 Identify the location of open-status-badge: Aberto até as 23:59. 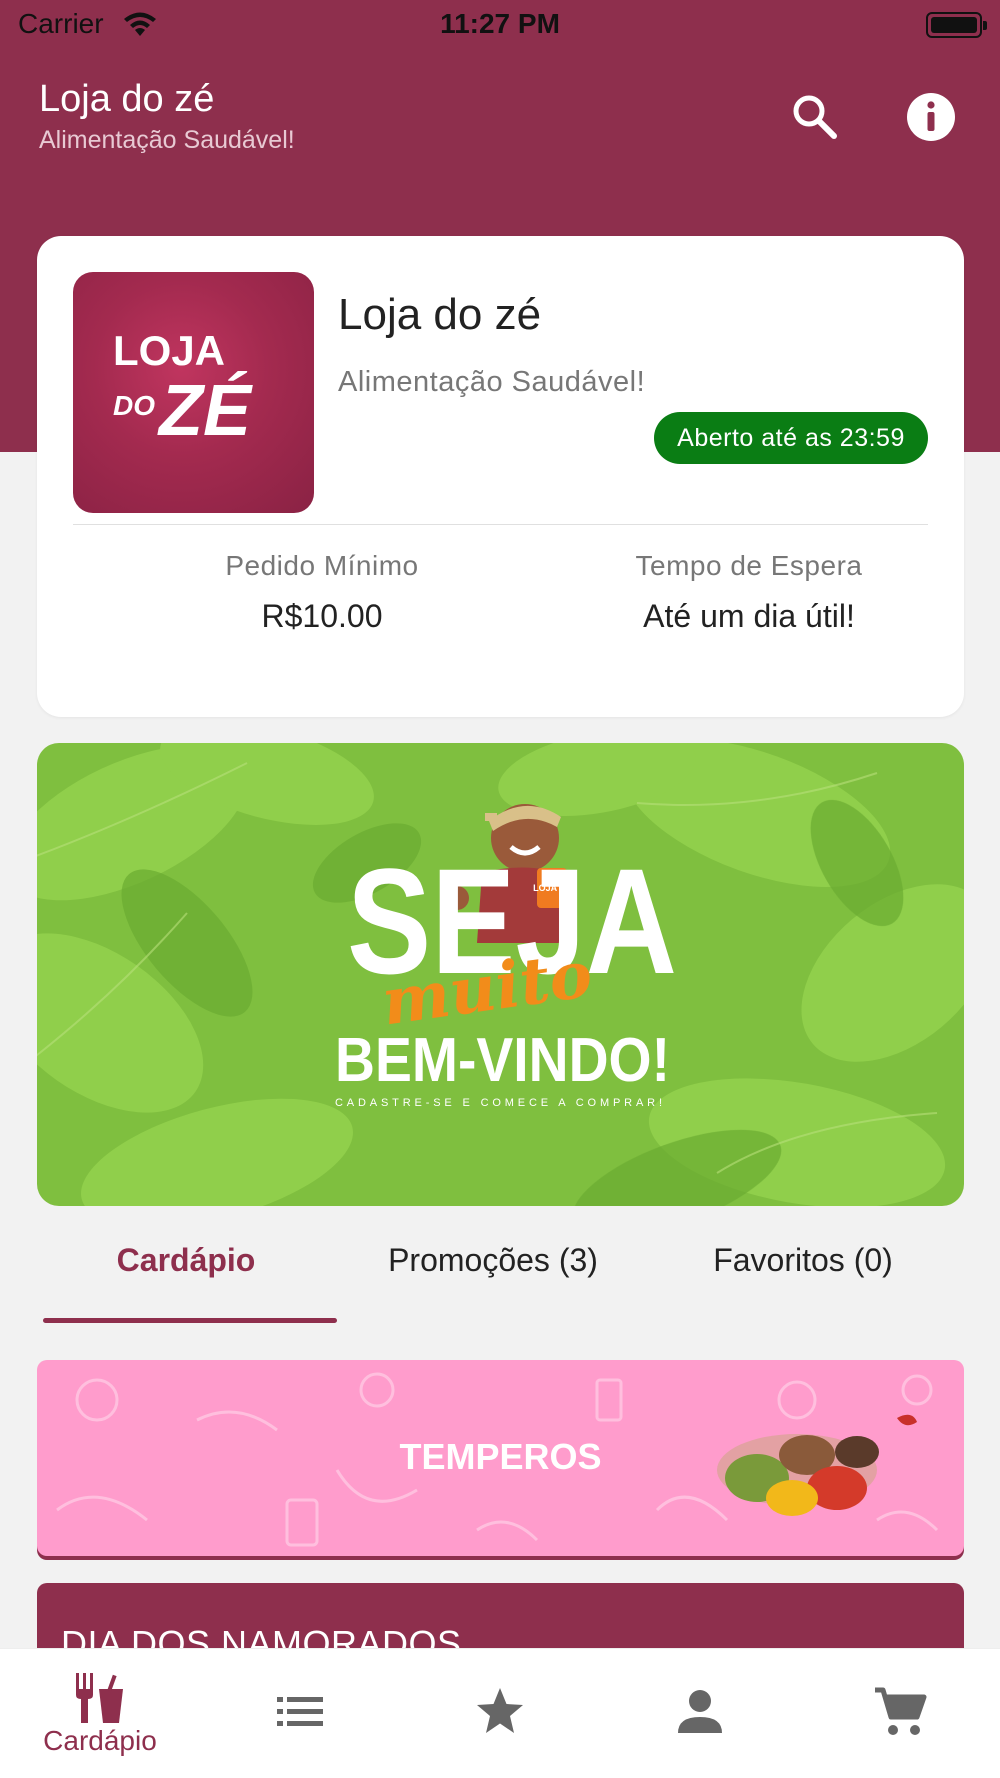
(791, 438).